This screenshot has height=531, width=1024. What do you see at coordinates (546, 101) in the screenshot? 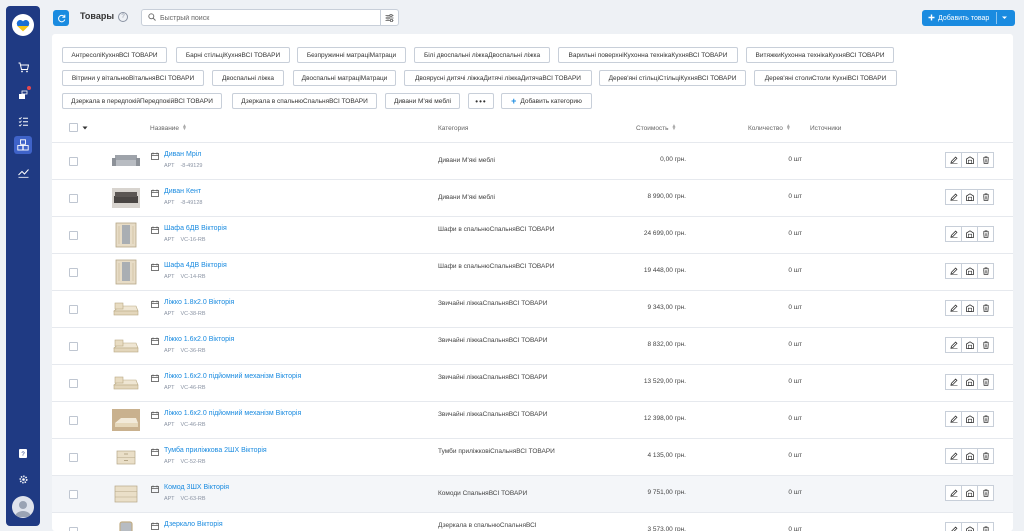
I see `add-category-button: + Добавить категорию` at bounding box center [546, 101].